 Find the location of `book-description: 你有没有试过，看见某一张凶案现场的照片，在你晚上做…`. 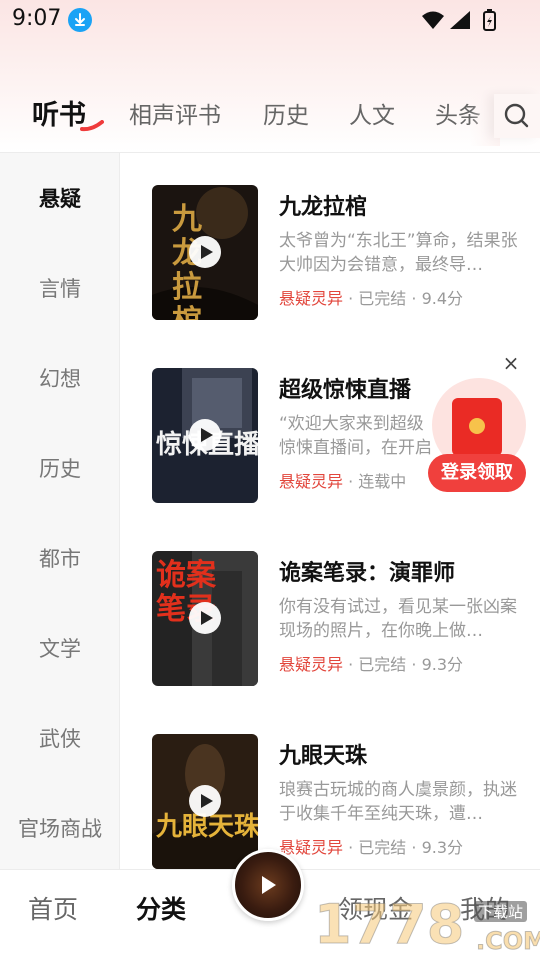

book-description: 你有没有试过，看见某一张凶案现场的照片，在你晚上做… is located at coordinates (398, 619).